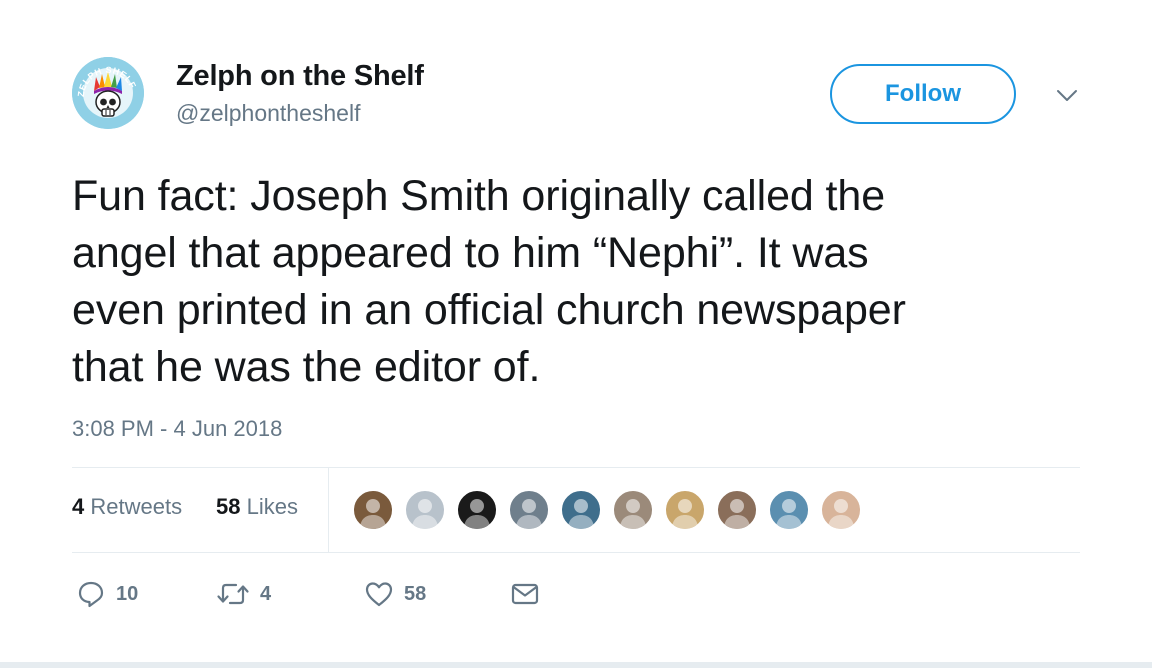  I want to click on retweet-button: 4, so click(243, 594).